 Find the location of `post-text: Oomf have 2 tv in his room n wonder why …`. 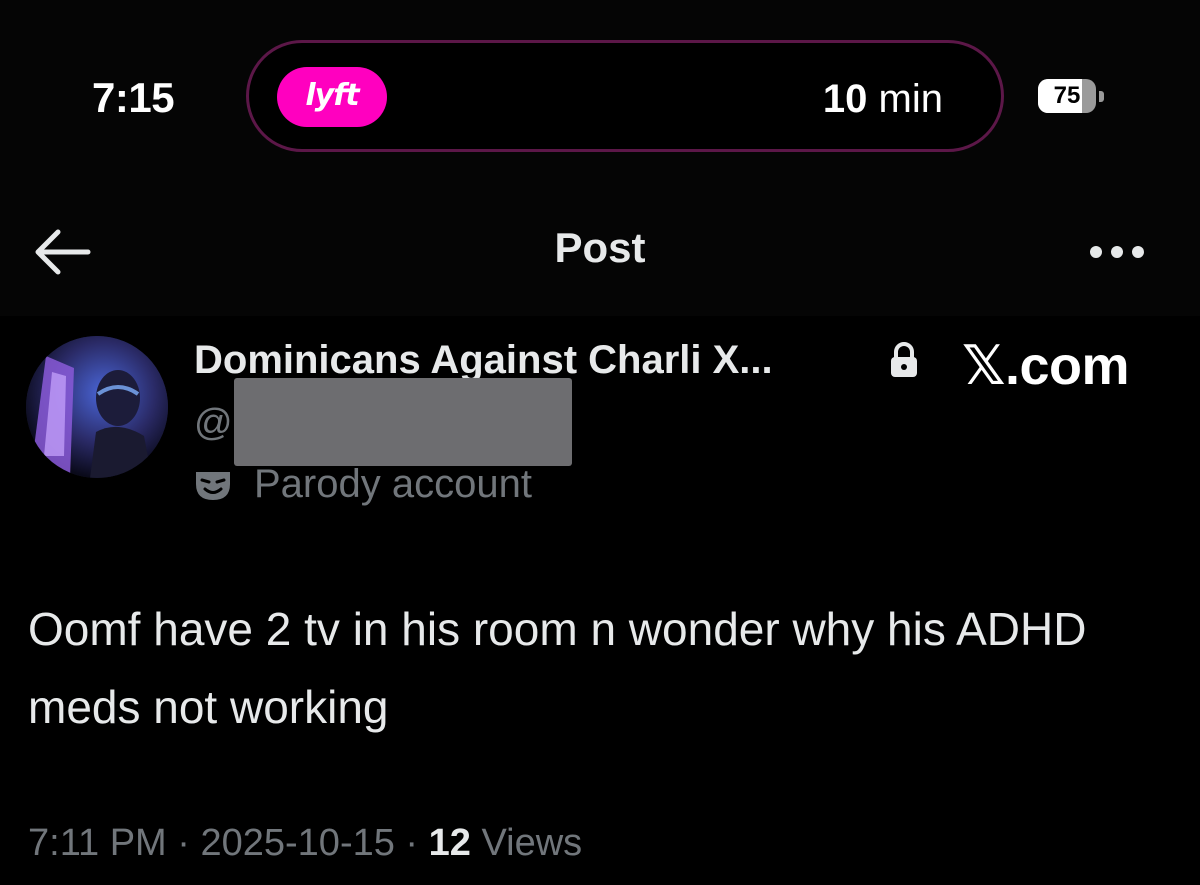

post-text: Oomf have 2 tv in his room n wonder why … is located at coordinates (557, 668).